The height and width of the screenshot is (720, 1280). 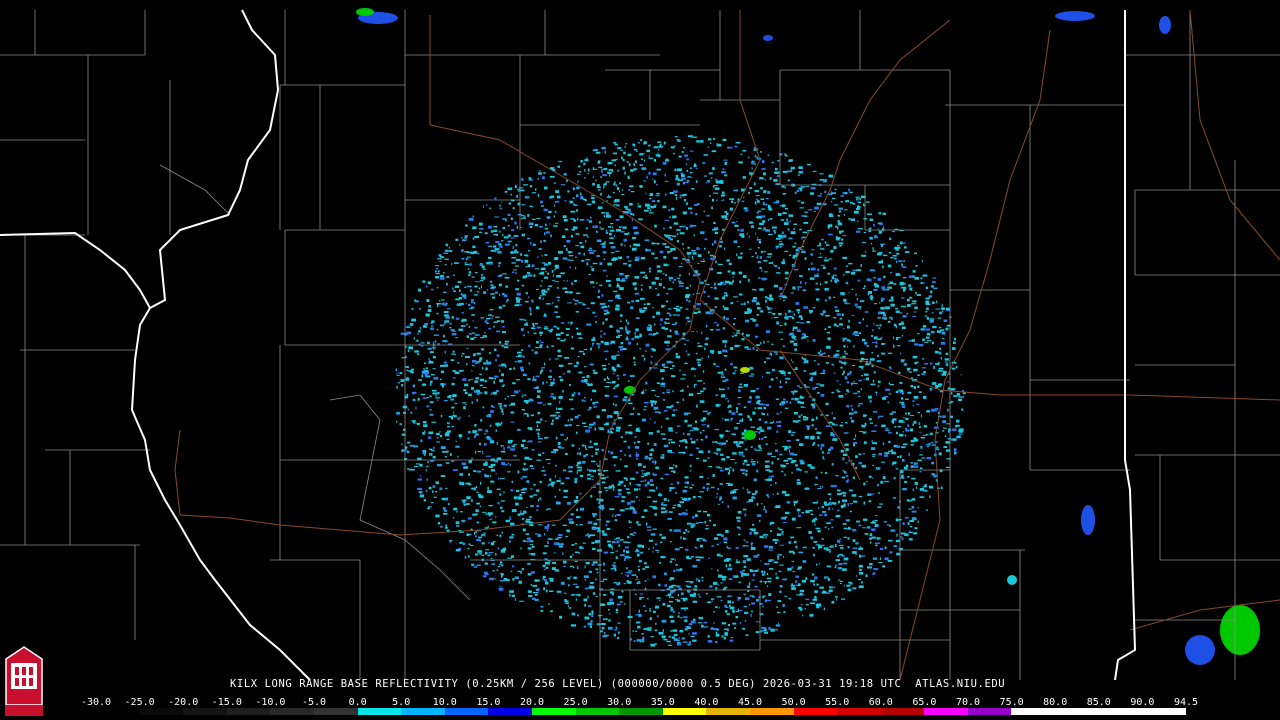 I want to click on scale-label: 85.0, so click(x=1098, y=702).